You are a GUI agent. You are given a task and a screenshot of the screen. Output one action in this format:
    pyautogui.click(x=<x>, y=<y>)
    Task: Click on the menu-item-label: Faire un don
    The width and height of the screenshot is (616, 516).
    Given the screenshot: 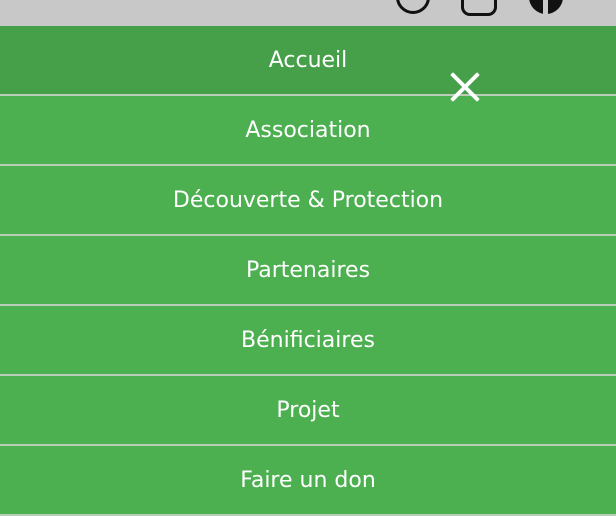 What is the action you would take?
    pyautogui.click(x=308, y=480)
    